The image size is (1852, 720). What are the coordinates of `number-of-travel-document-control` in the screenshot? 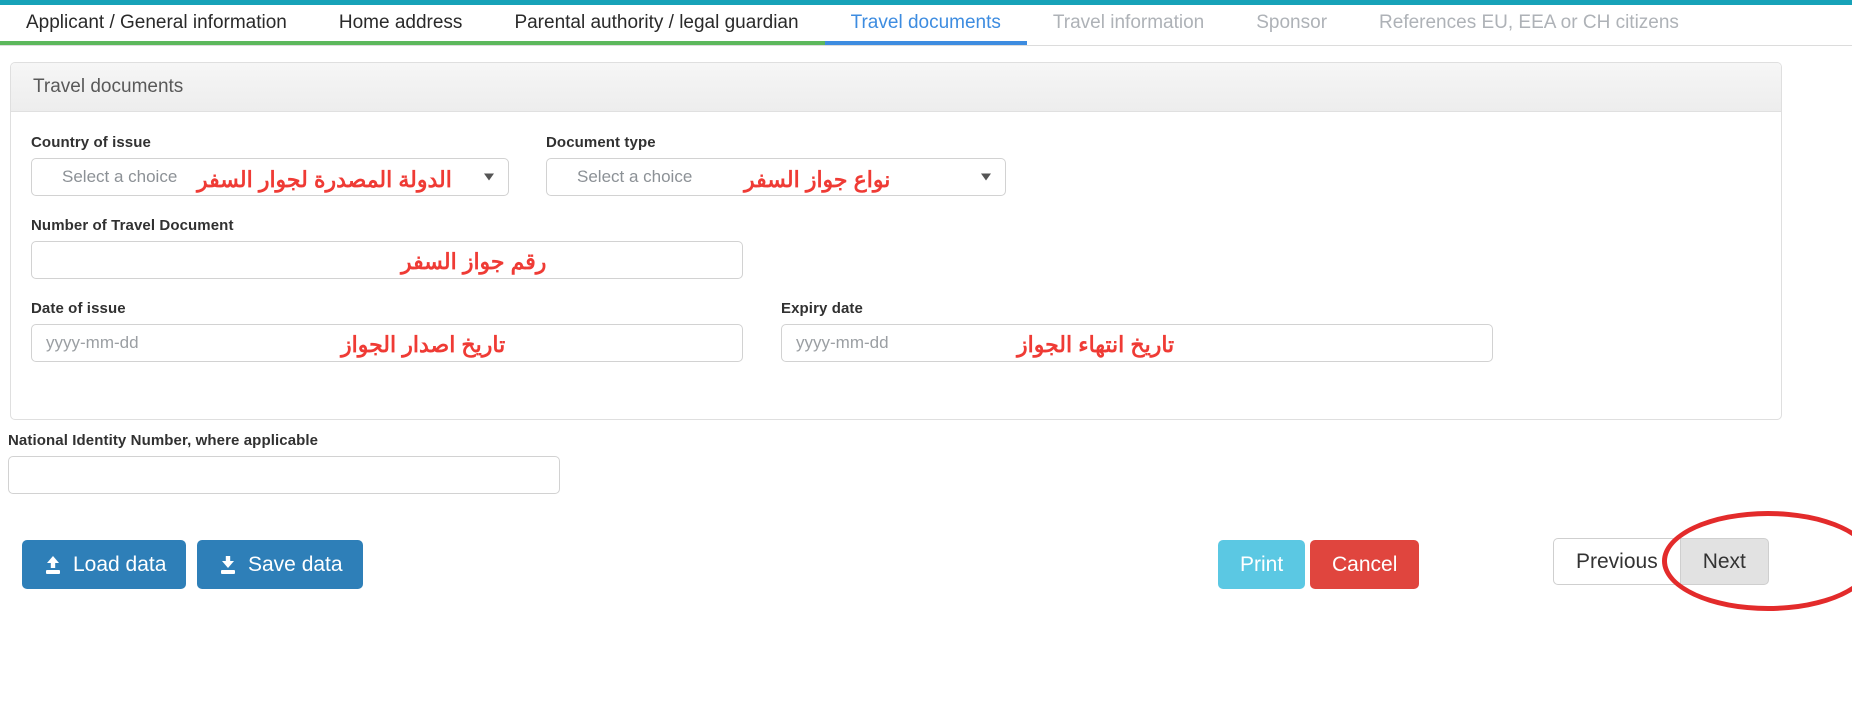 It's located at (387, 260).